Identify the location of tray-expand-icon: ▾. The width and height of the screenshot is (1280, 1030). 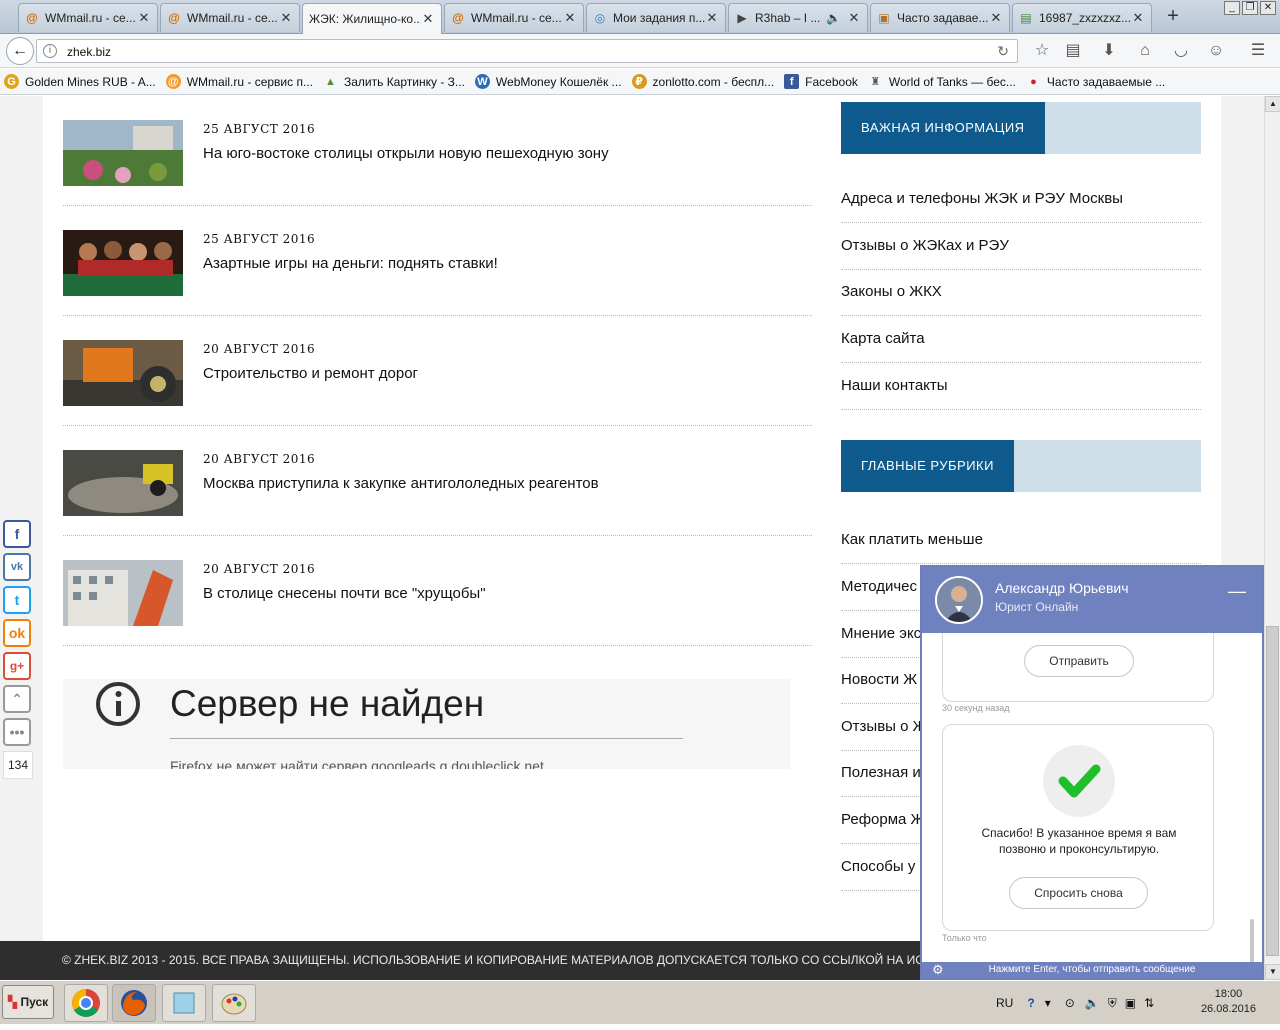
(1048, 1003).